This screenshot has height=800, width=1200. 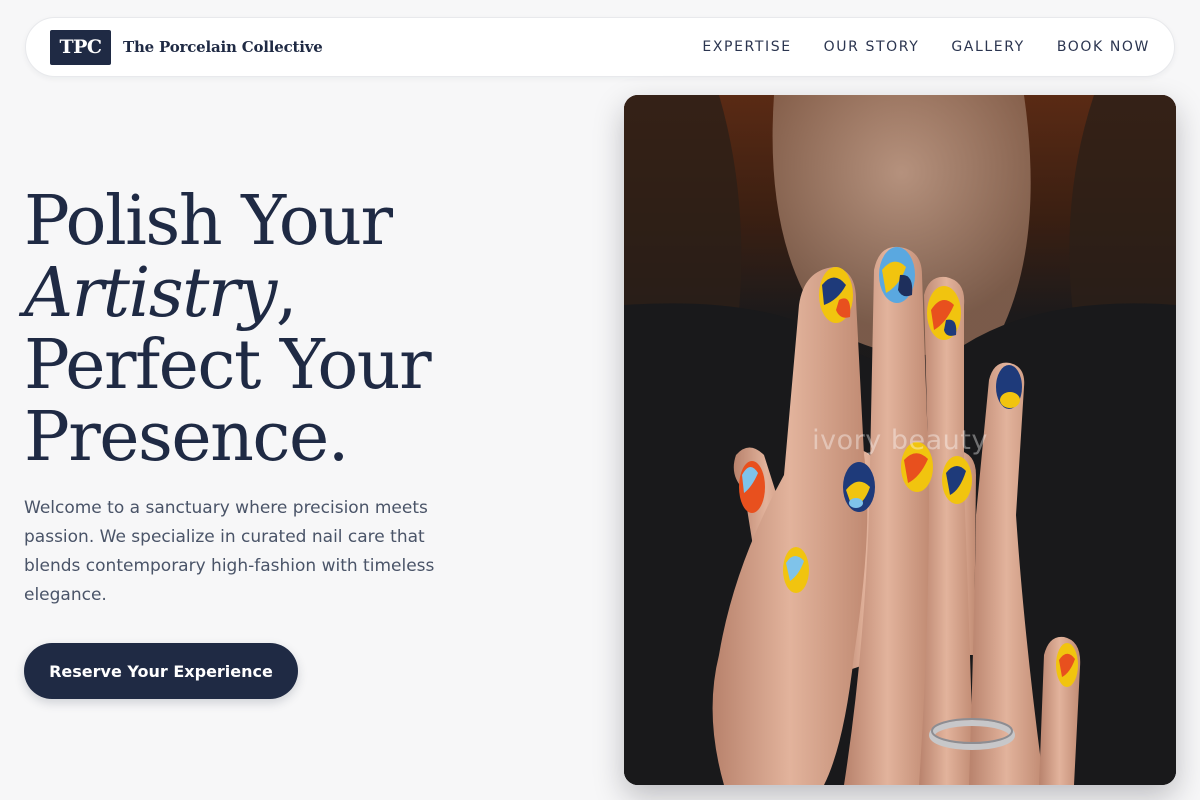 I want to click on watermark-text: ivory beauty, so click(x=900, y=440).